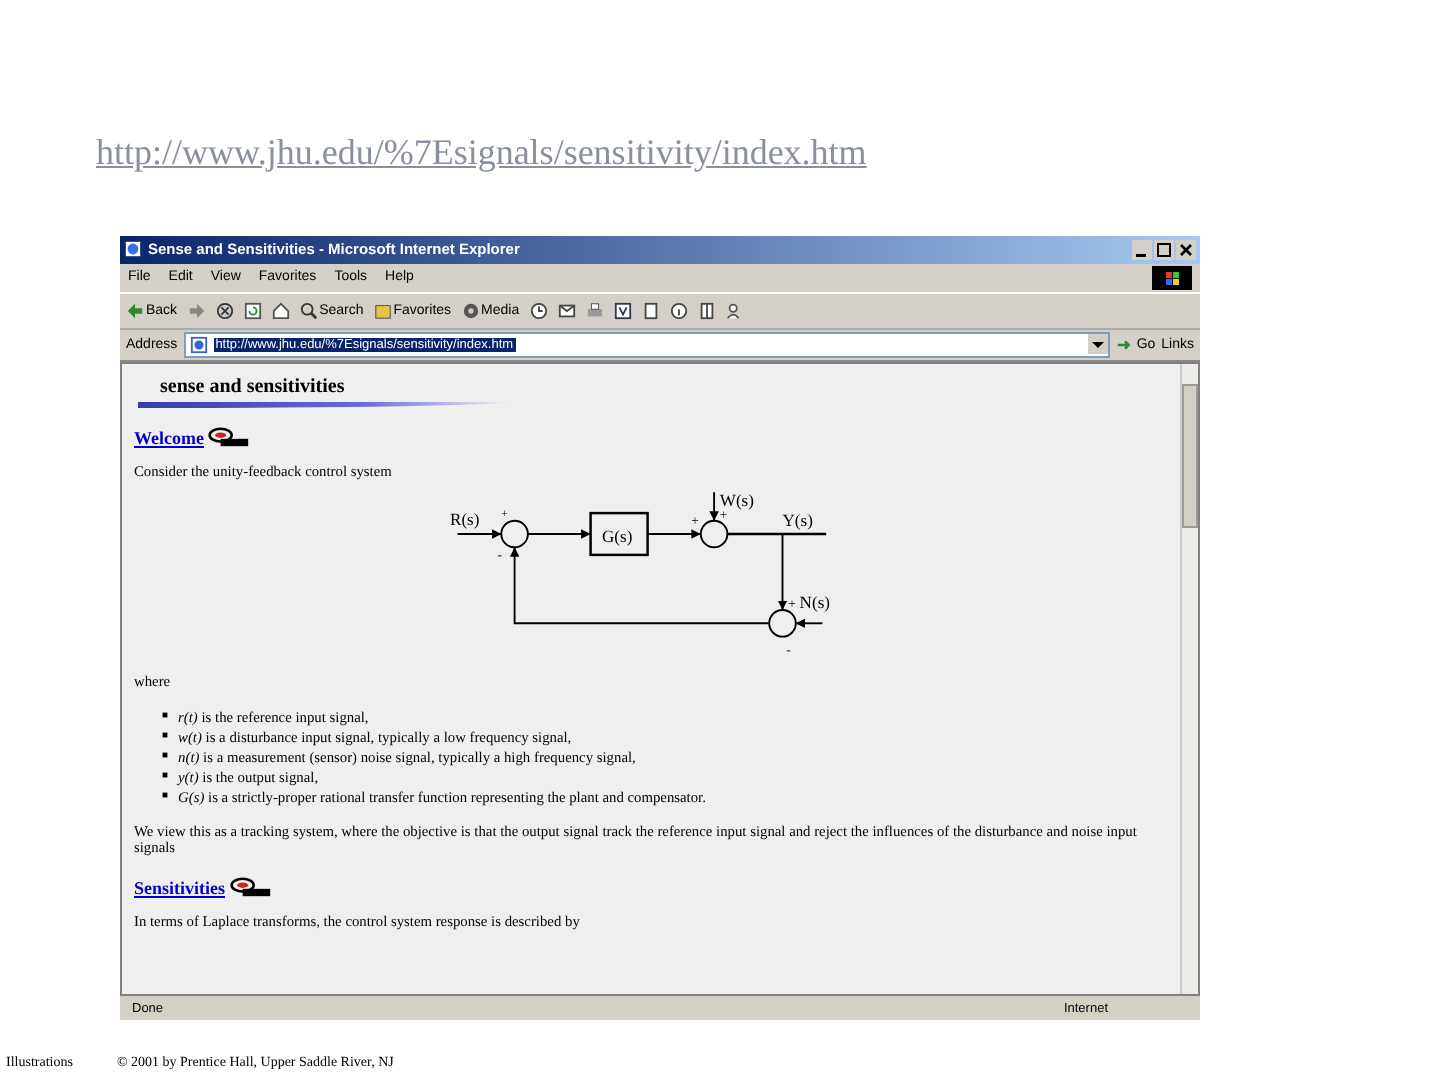  I want to click on edit-icon, so click(622, 310).